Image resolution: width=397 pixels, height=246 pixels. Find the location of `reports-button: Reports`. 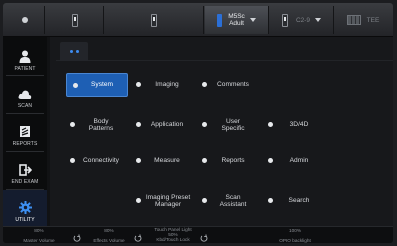

reports-button: Reports is located at coordinates (228, 161).